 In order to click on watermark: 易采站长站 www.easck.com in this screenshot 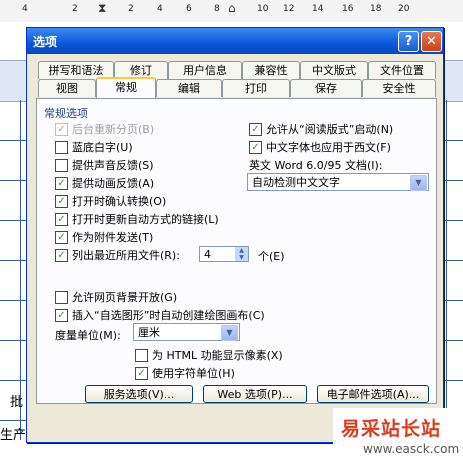, I will do `click(398, 435)`.